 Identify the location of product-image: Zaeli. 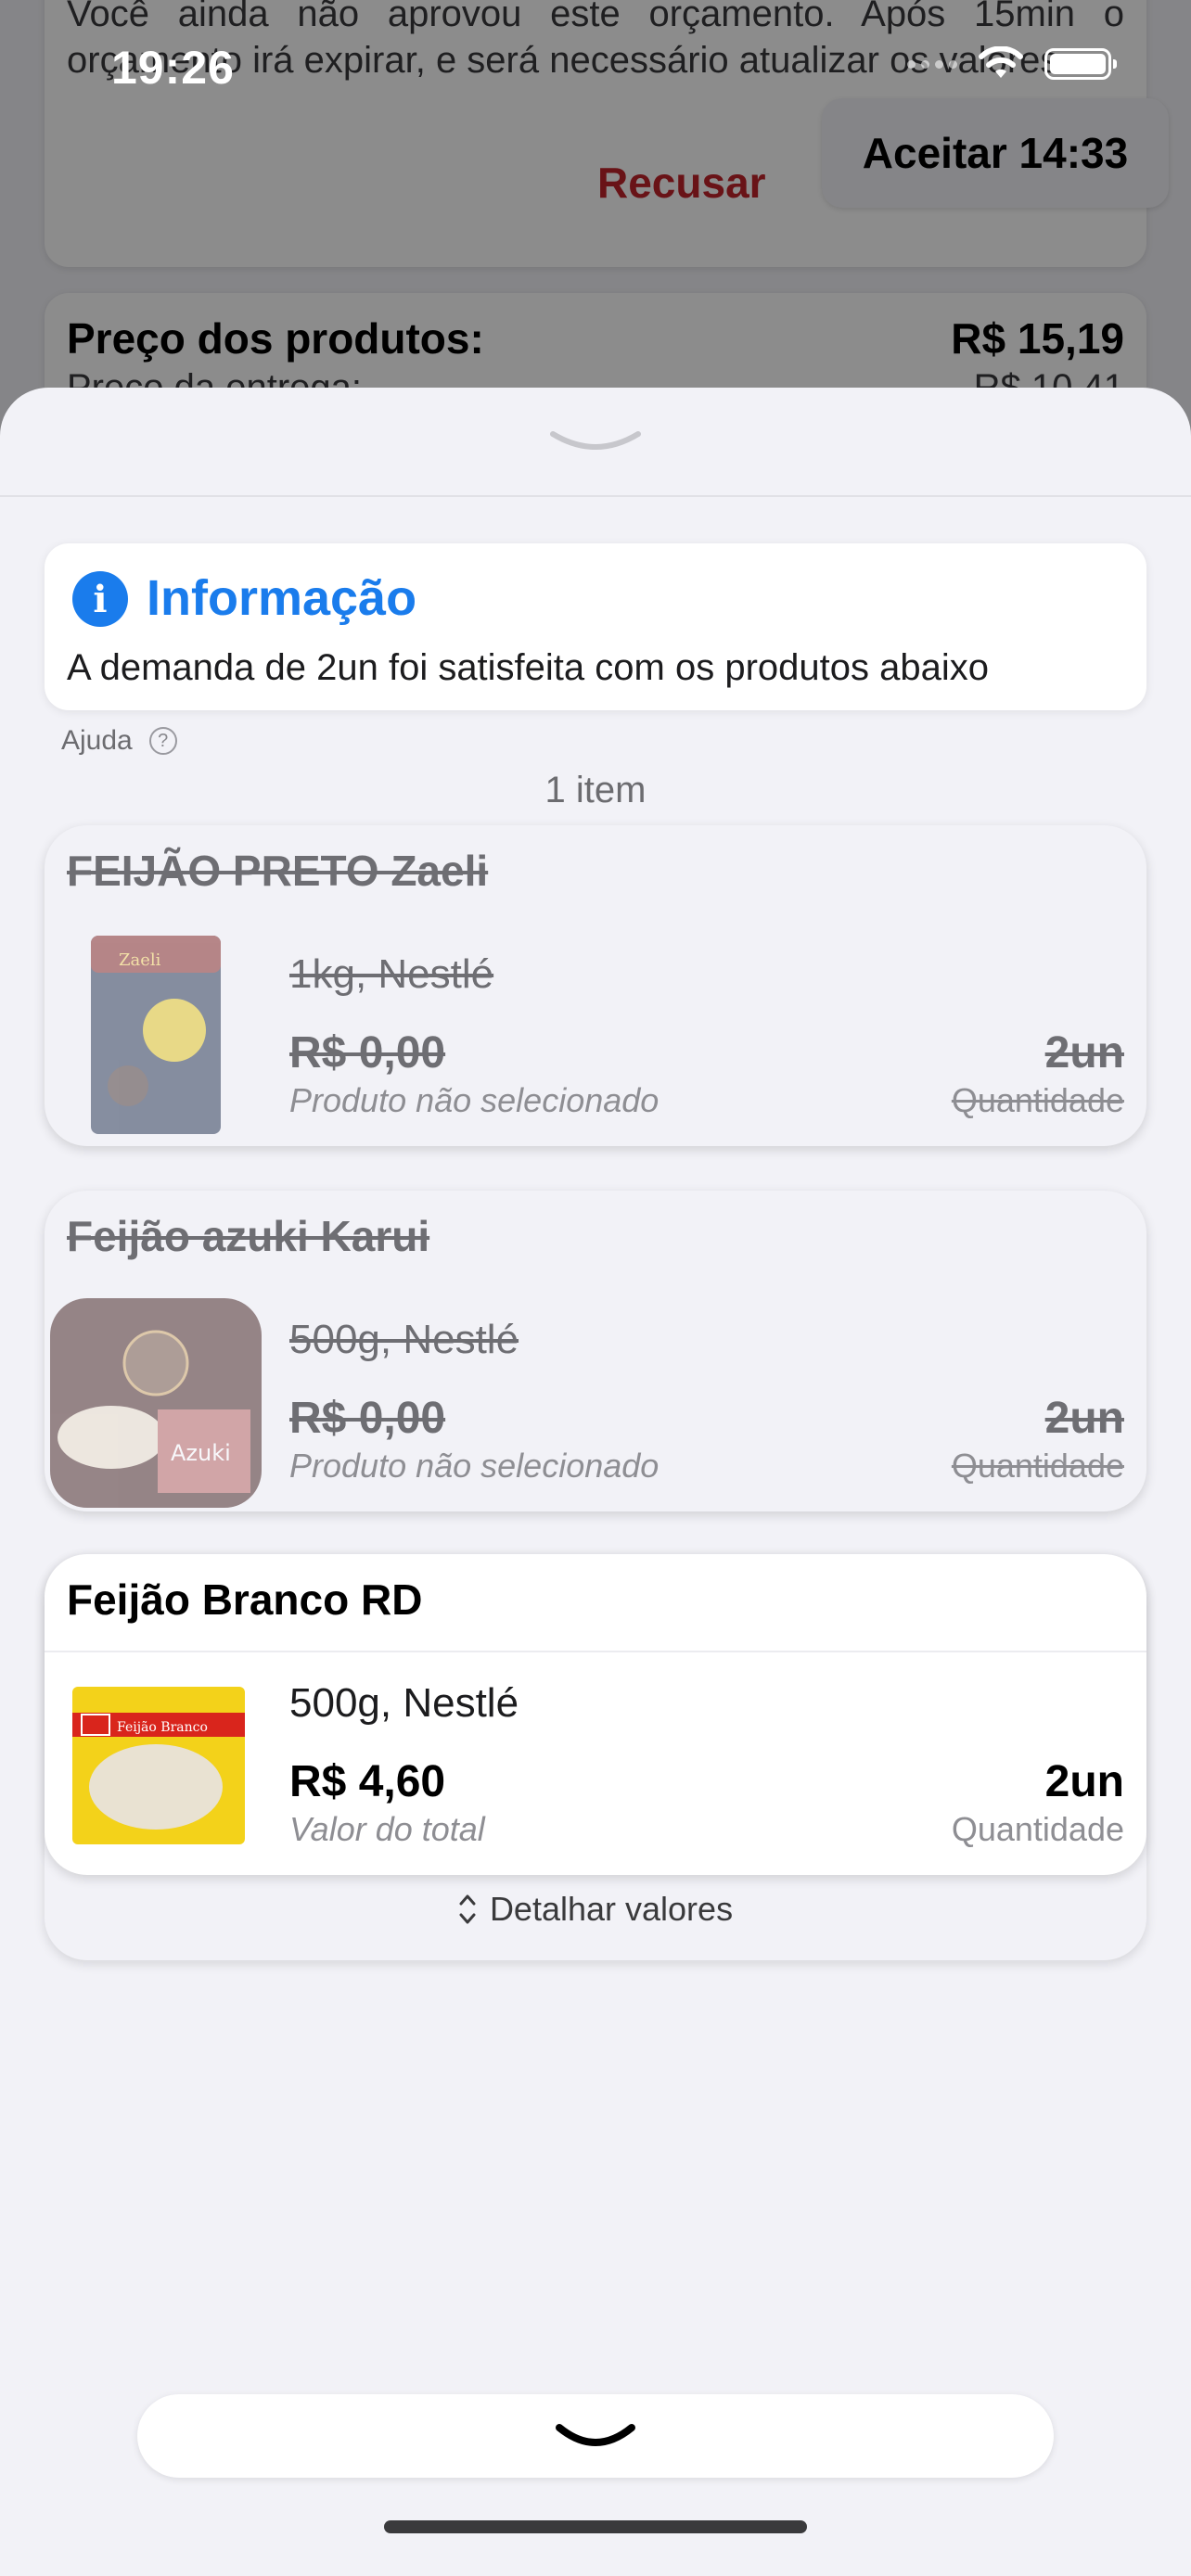
(156, 1035).